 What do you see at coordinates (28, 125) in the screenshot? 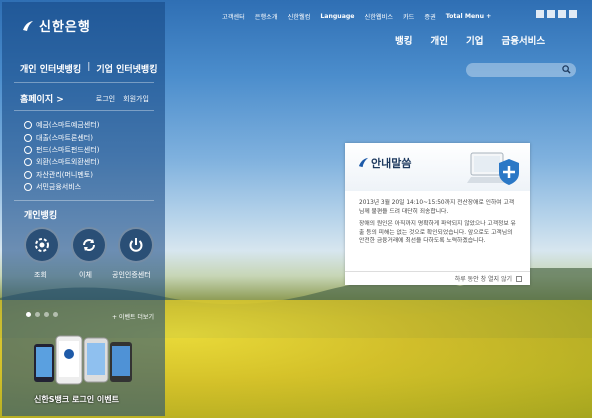
I see `deposit-icon` at bounding box center [28, 125].